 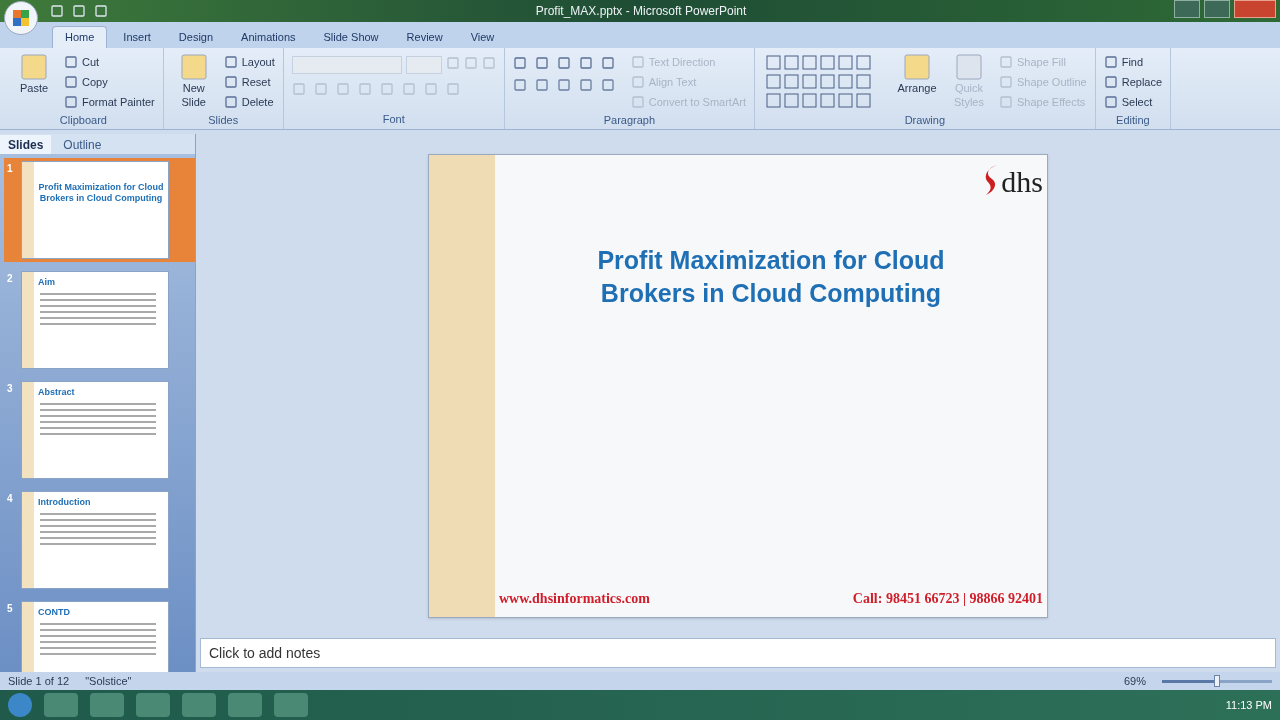 What do you see at coordinates (54, 612) in the screenshot?
I see `thumbnail-title: CONTD` at bounding box center [54, 612].